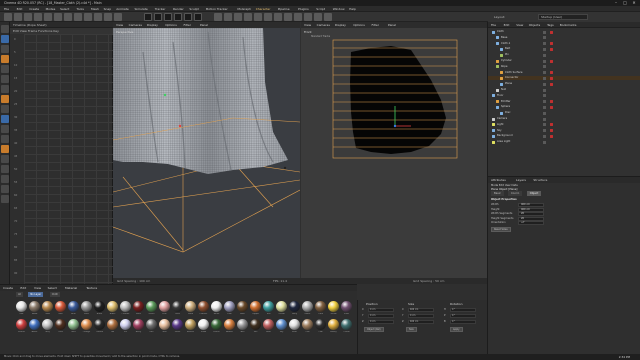  What do you see at coordinates (64, 9) in the screenshot?
I see `menu-select: Select` at bounding box center [64, 9].